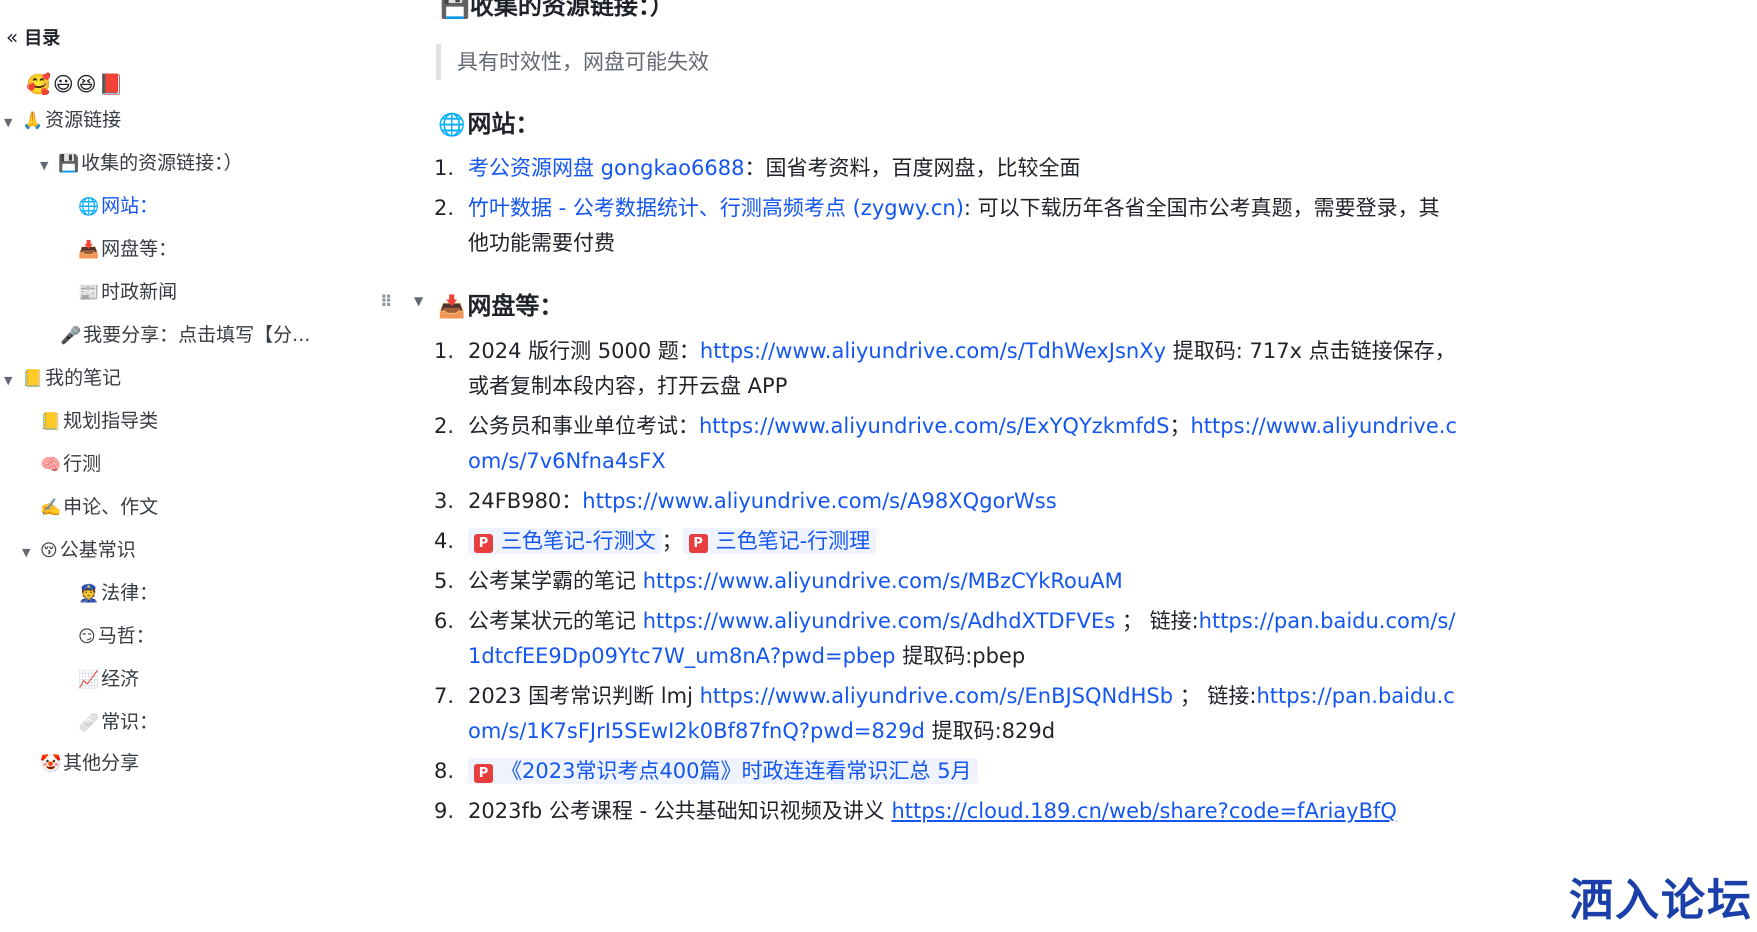 The image size is (1757, 932). What do you see at coordinates (130, 722) in the screenshot?
I see `toc-item-label: 常识：` at bounding box center [130, 722].